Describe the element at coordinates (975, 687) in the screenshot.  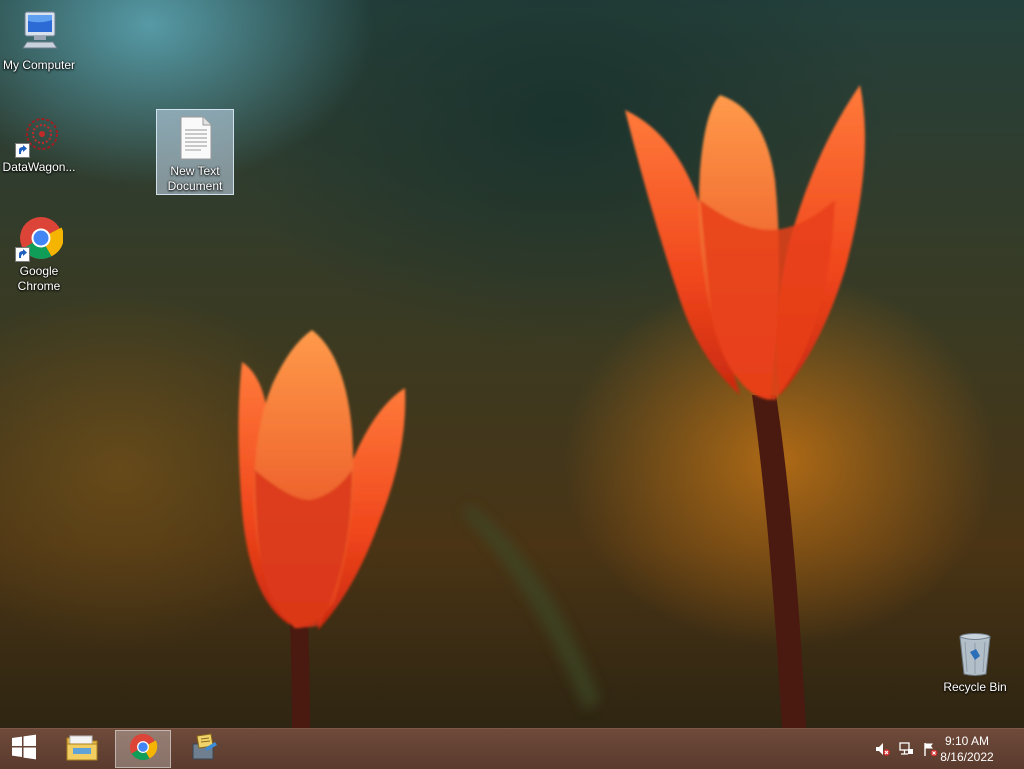
I see `desktop-icon-label: Recycle Bin` at that location.